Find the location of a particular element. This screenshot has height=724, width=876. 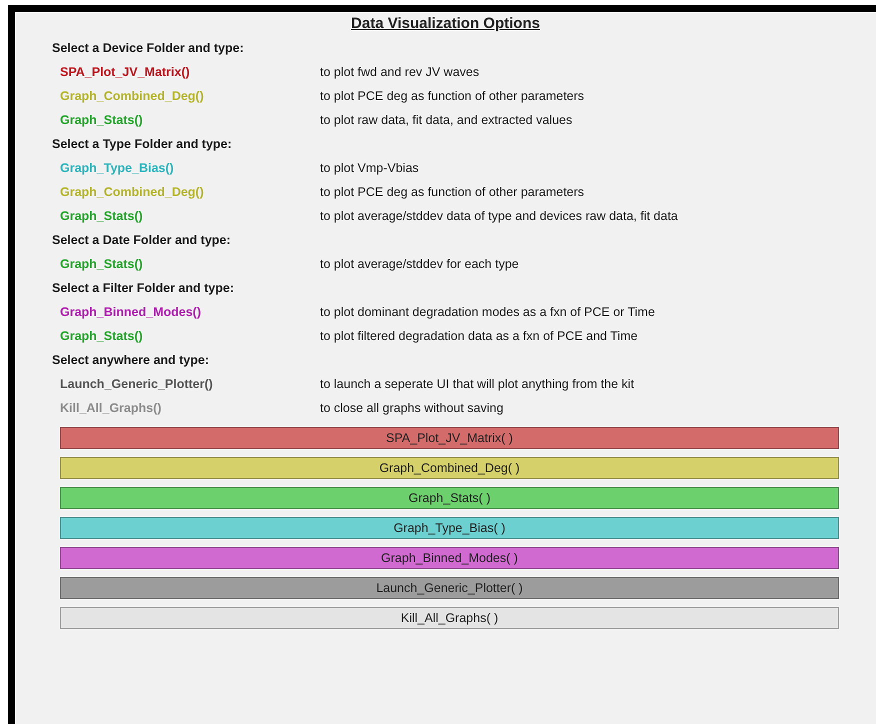

function-description: to plot raw data, fit data, and extracted values is located at coordinates (446, 120).